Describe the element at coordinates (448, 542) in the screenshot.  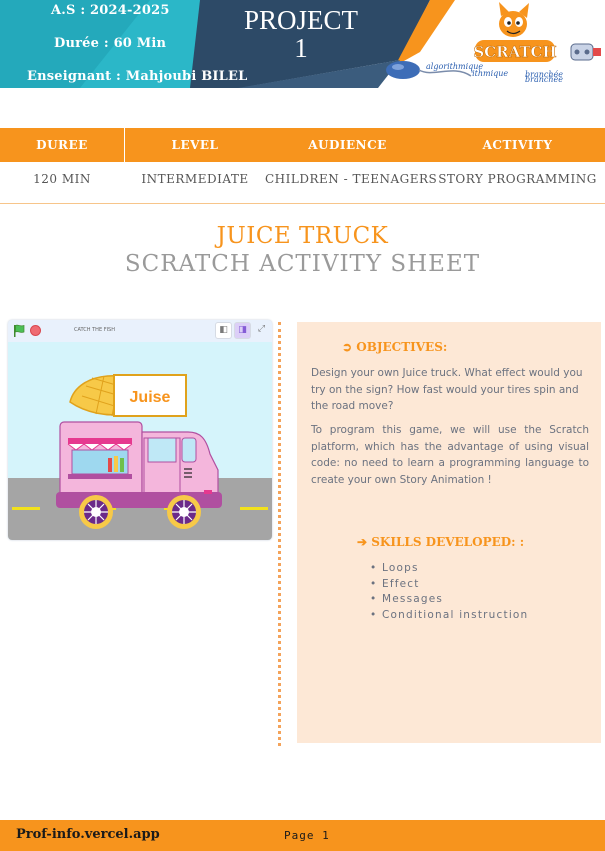
I see `skills-title: SKILLS DEVELOPED: :` at that location.